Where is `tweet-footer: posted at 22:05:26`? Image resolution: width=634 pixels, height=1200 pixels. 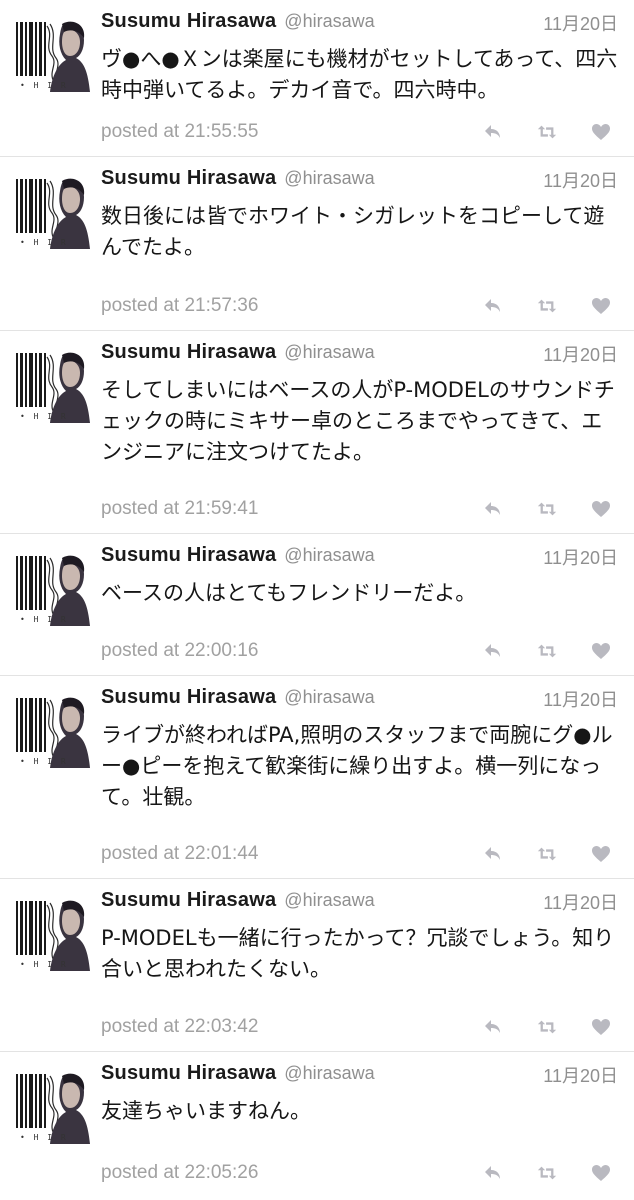 tweet-footer: posted at 22:05:26 is located at coordinates (359, 1173).